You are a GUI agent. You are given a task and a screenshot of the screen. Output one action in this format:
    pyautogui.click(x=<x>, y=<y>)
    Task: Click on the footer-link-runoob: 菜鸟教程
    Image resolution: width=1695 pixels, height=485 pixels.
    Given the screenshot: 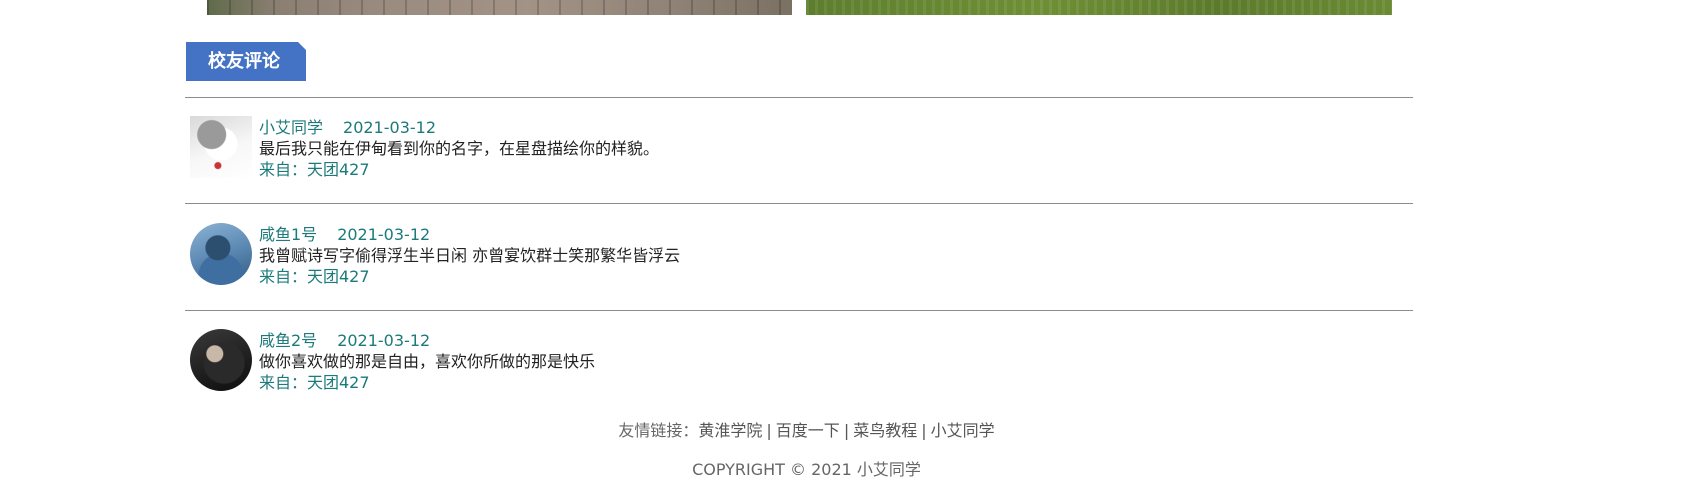 What is the action you would take?
    pyautogui.click(x=885, y=430)
    